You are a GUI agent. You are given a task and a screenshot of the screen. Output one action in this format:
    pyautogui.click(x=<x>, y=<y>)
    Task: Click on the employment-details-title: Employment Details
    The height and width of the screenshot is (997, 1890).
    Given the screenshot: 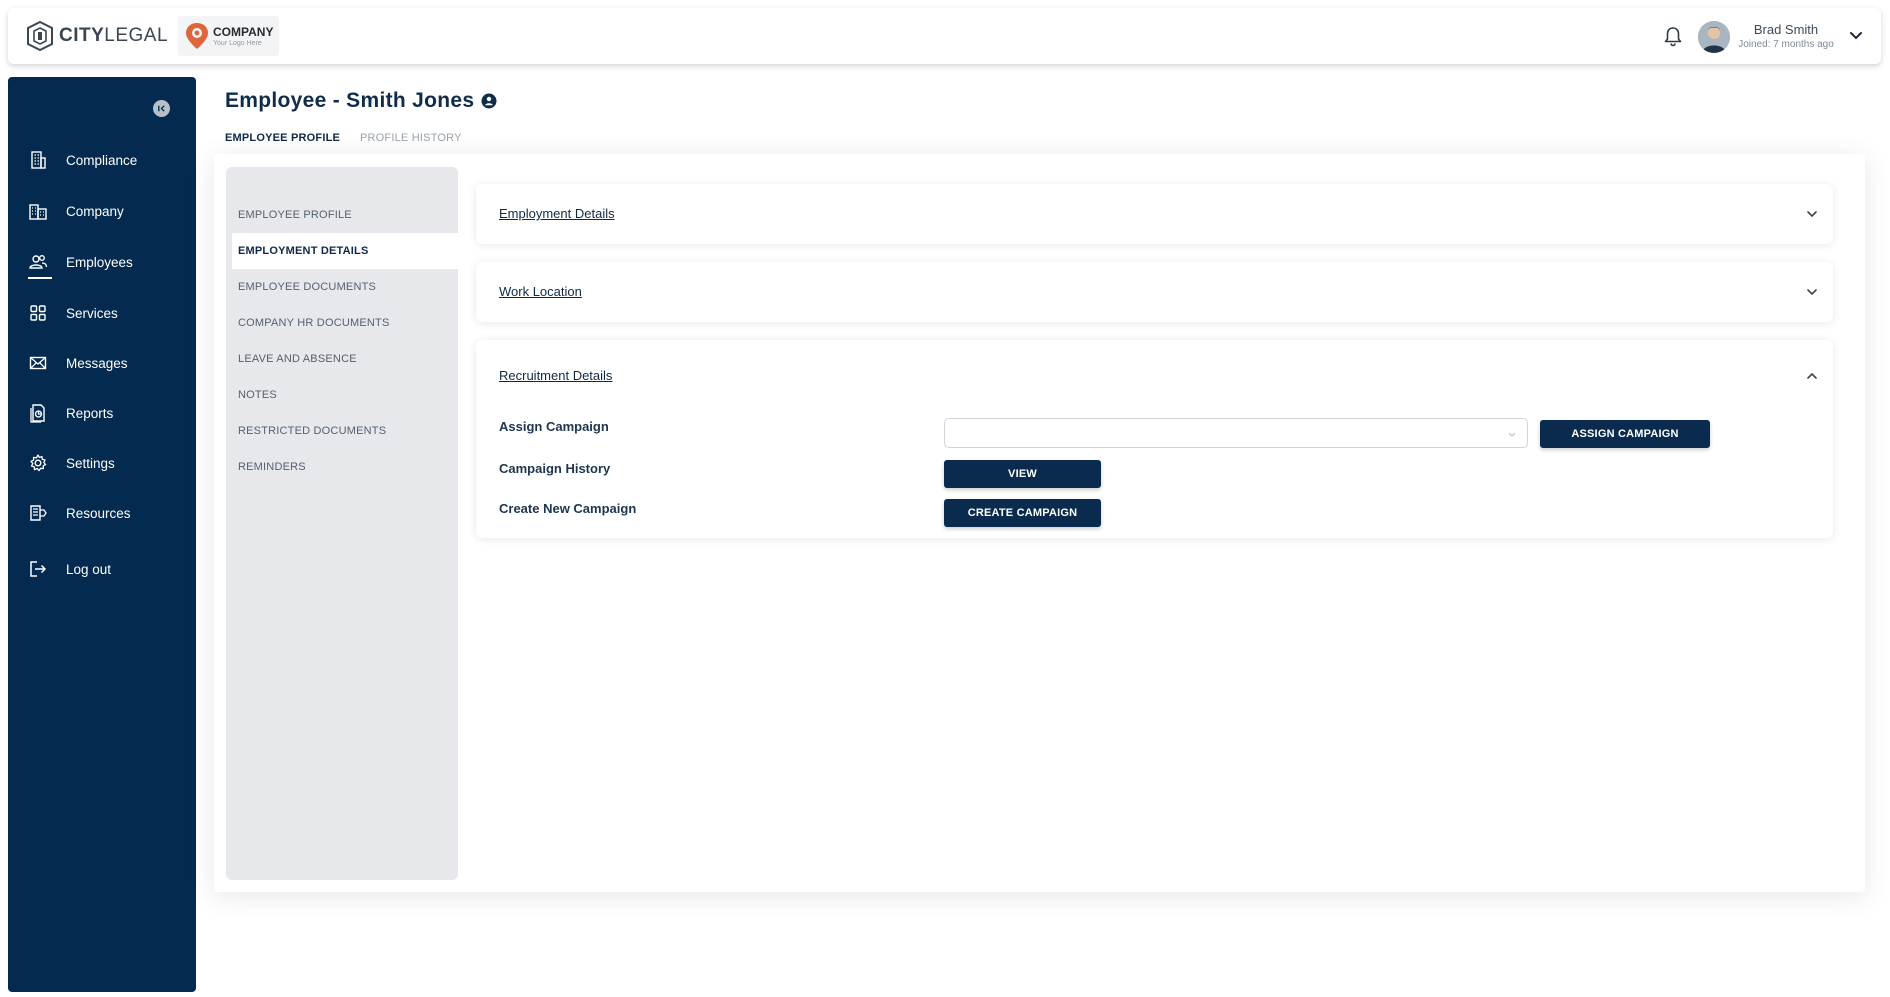 What is the action you would take?
    pyautogui.click(x=557, y=213)
    